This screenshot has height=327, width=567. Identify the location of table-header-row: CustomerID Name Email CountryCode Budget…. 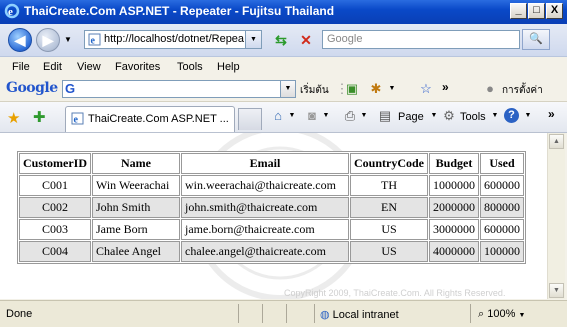
(272, 163).